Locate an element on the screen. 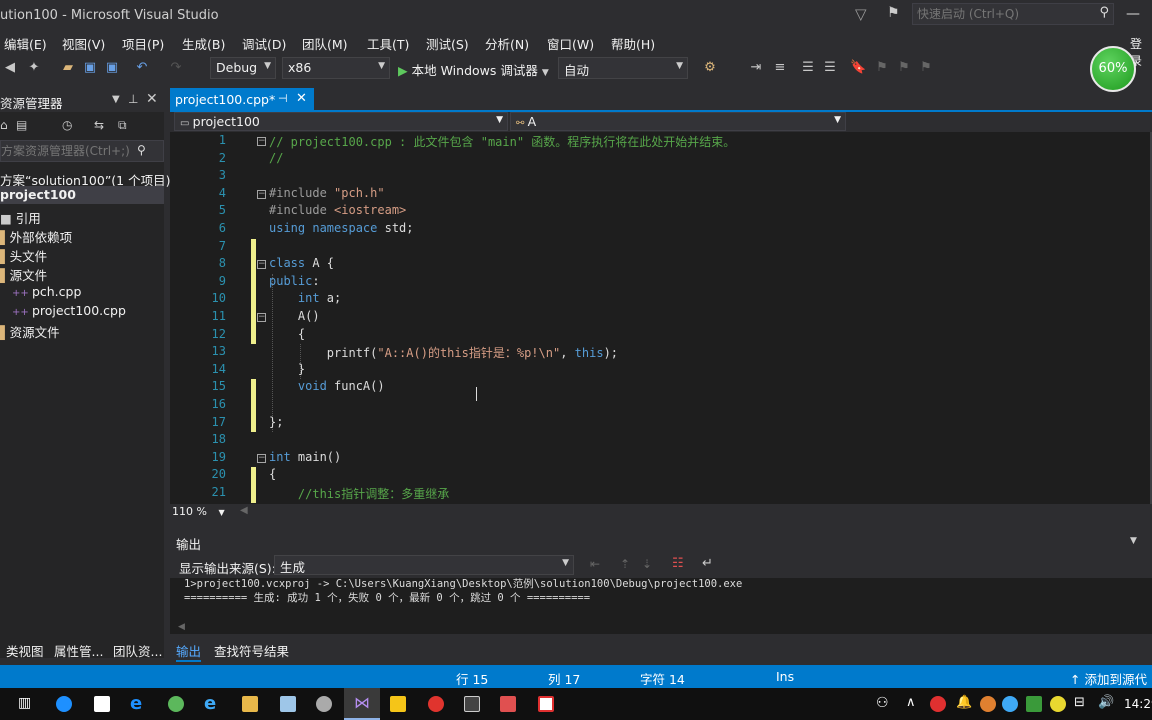  project-nav-select: ▭ project100 ▼ is located at coordinates (341, 121).